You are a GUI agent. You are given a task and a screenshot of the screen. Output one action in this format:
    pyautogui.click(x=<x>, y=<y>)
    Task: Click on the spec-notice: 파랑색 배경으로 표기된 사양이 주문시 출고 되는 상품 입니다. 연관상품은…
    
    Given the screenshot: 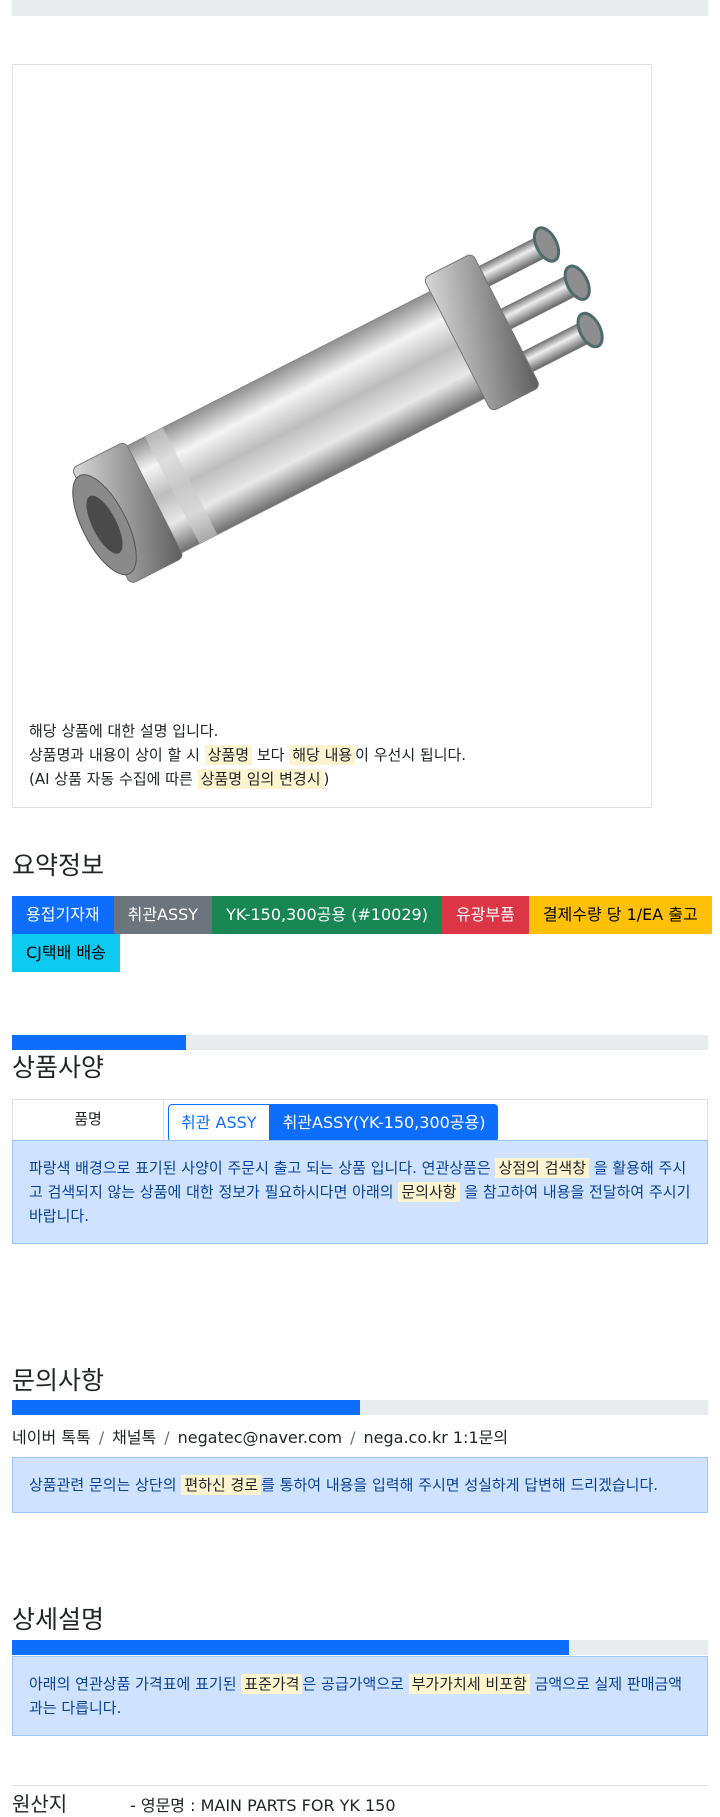 What is the action you would take?
    pyautogui.click(x=360, y=1192)
    